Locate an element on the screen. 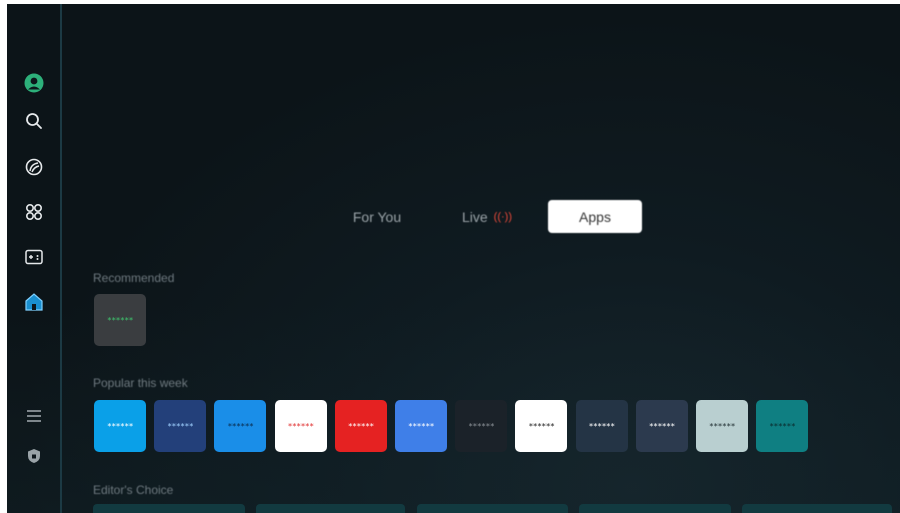 Image resolution: width=900 pixels, height=513 pixels. privacy-shield-icon is located at coordinates (34, 456).